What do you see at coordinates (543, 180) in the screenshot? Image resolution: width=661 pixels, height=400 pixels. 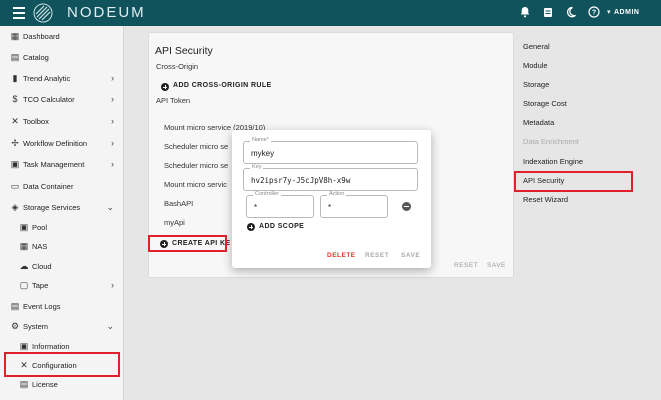 I see `settings-menu-api-security: API Security` at bounding box center [543, 180].